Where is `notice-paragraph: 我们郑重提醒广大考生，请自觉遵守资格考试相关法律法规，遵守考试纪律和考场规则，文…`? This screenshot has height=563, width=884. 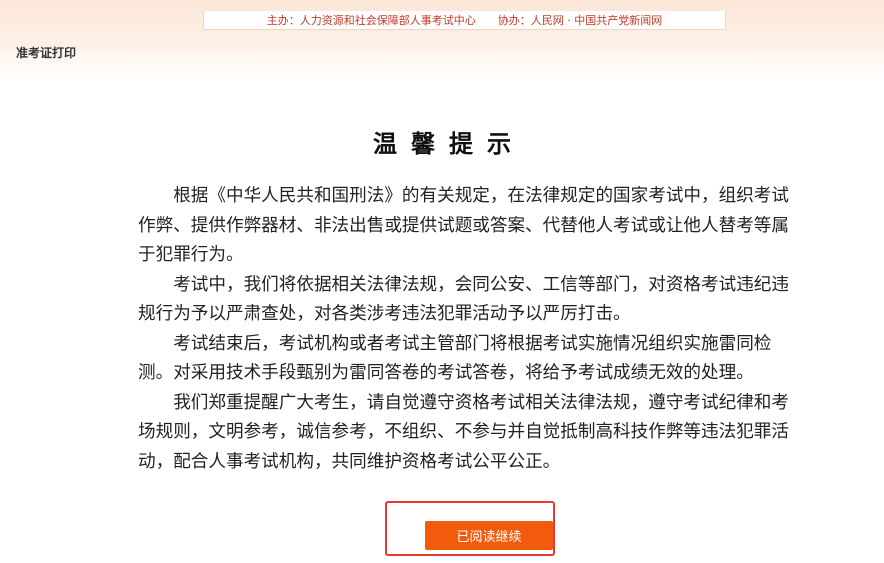
notice-paragraph: 我们郑重提醒广大考生，请自觉遵守资格考试相关法律法规，遵守考试纪律和考场规则，文… is located at coordinates (463, 432).